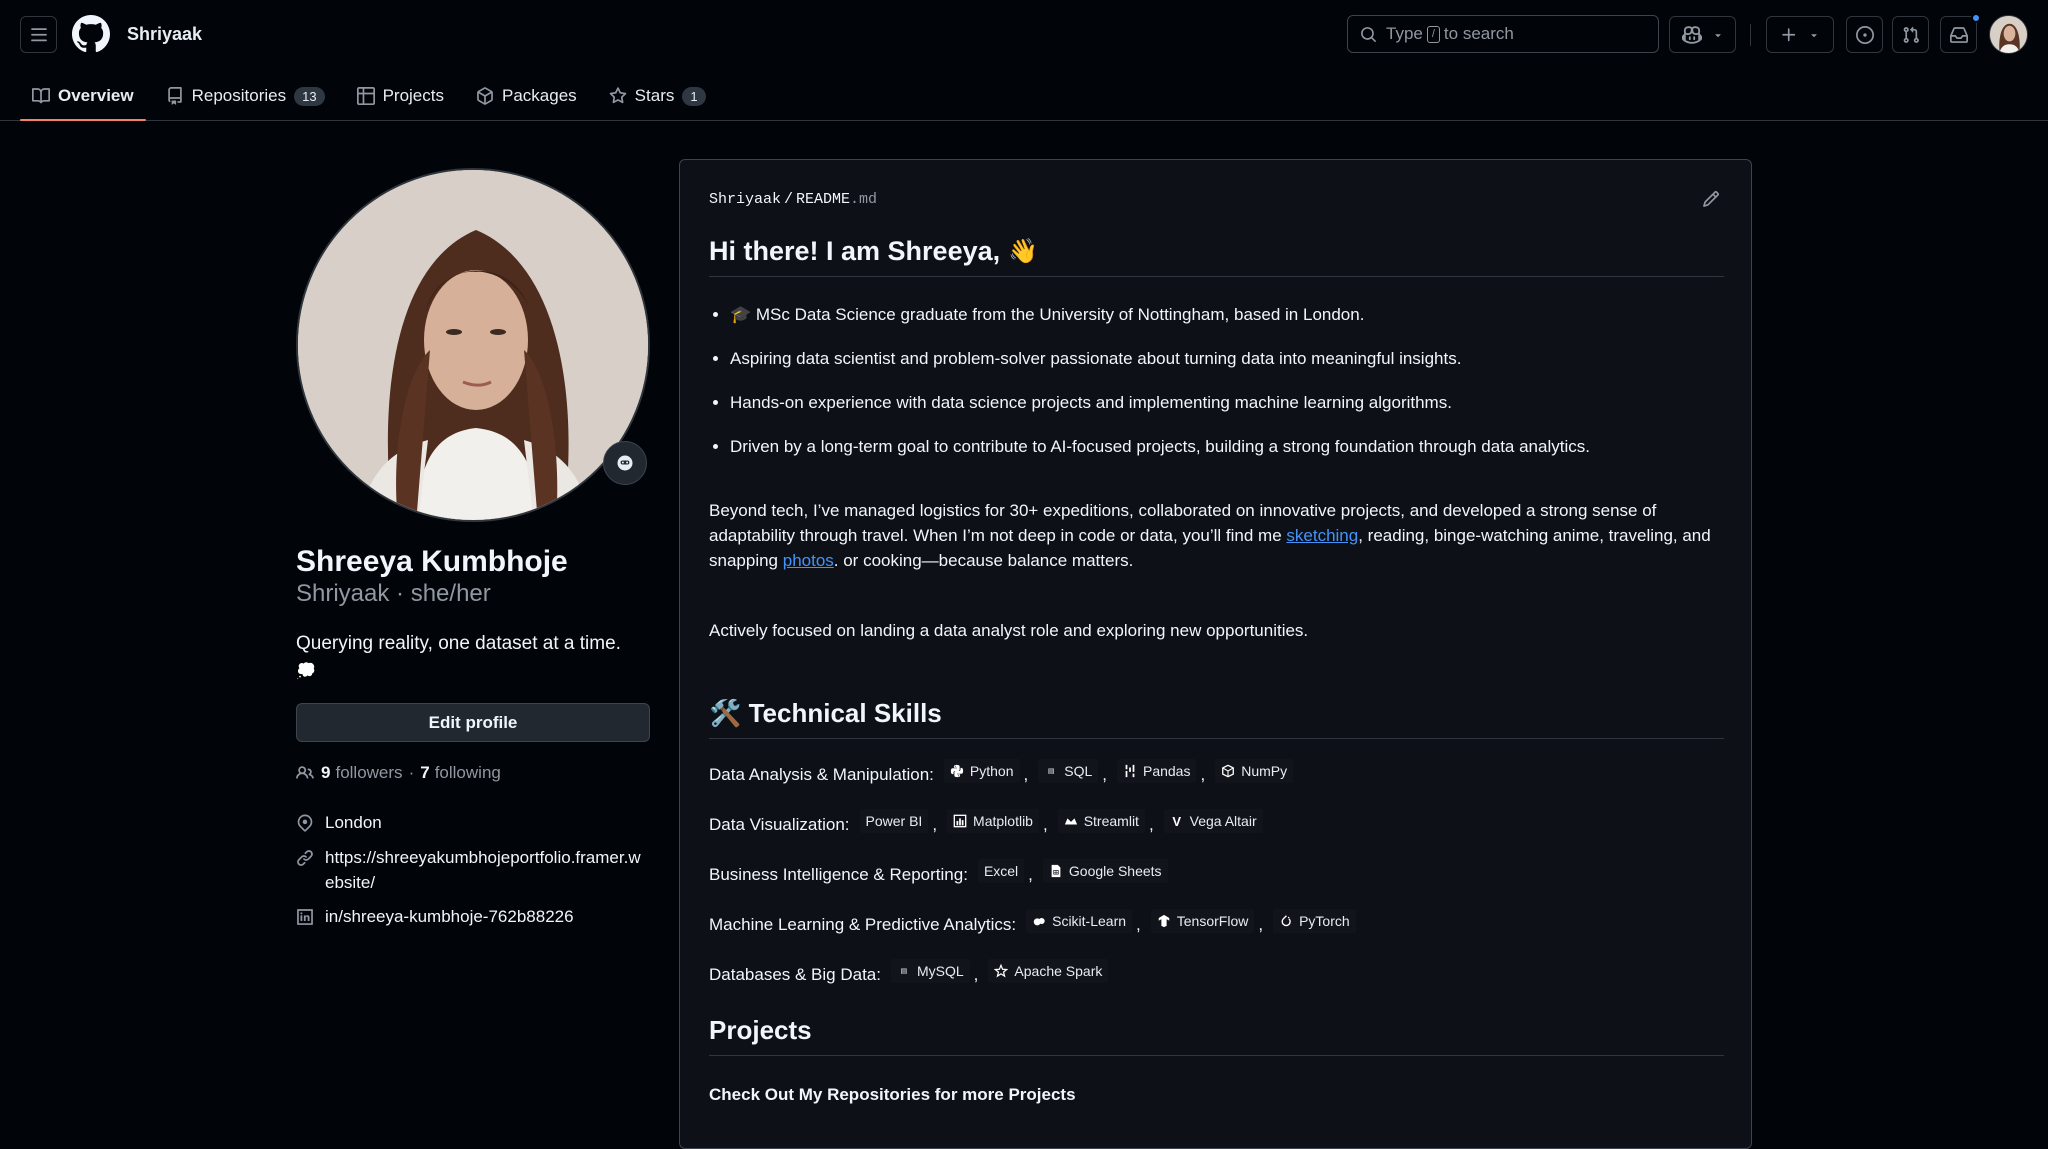 This screenshot has width=2048, height=1149. I want to click on following-label: following, so click(467, 772).